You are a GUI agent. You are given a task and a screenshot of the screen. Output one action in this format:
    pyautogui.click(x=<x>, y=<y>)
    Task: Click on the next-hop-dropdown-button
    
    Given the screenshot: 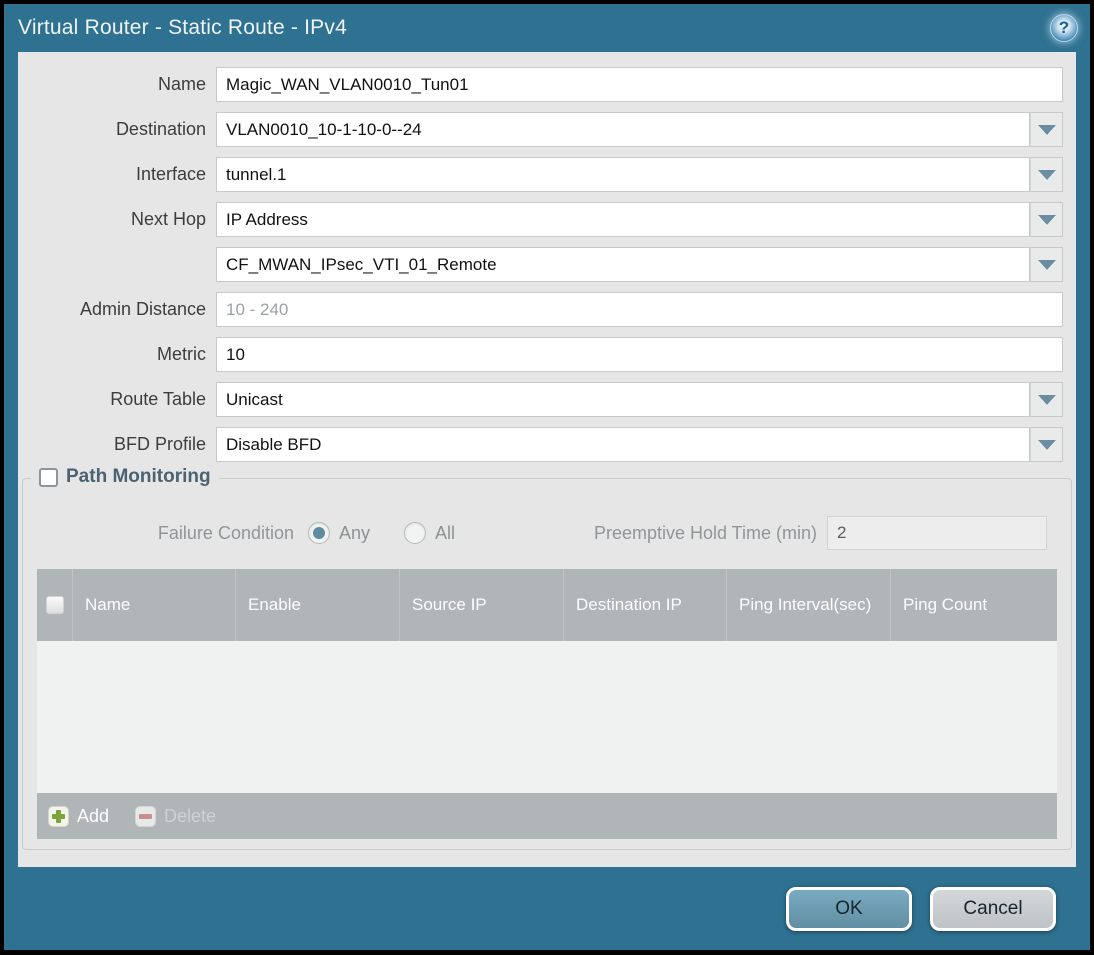 What is the action you would take?
    pyautogui.click(x=1046, y=219)
    